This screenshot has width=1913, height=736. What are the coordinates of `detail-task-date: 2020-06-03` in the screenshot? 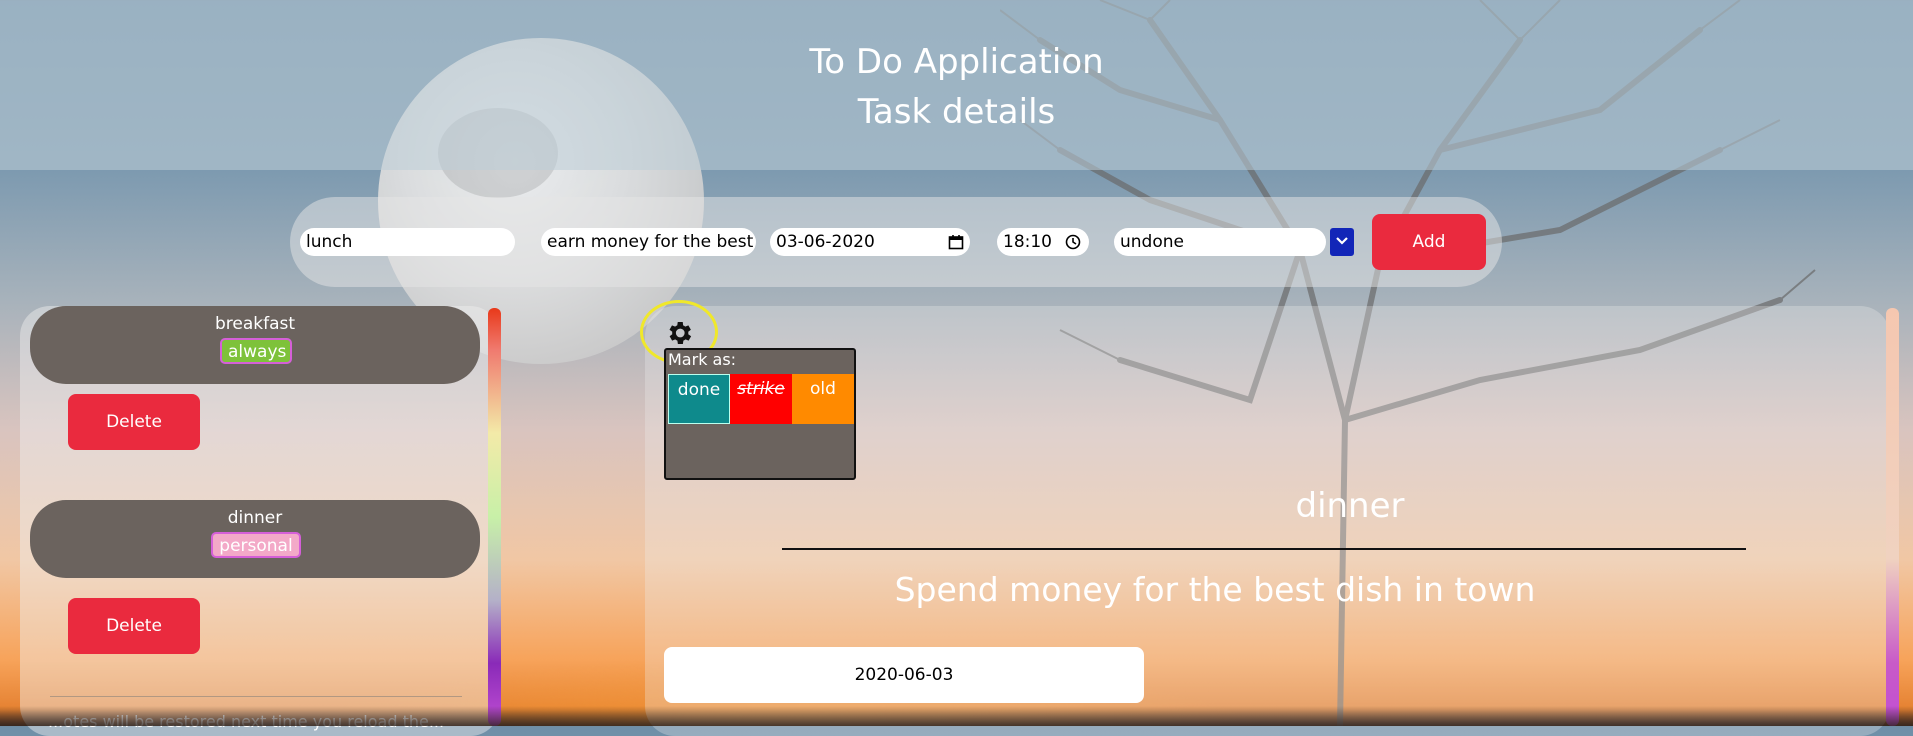 It's located at (904, 675).